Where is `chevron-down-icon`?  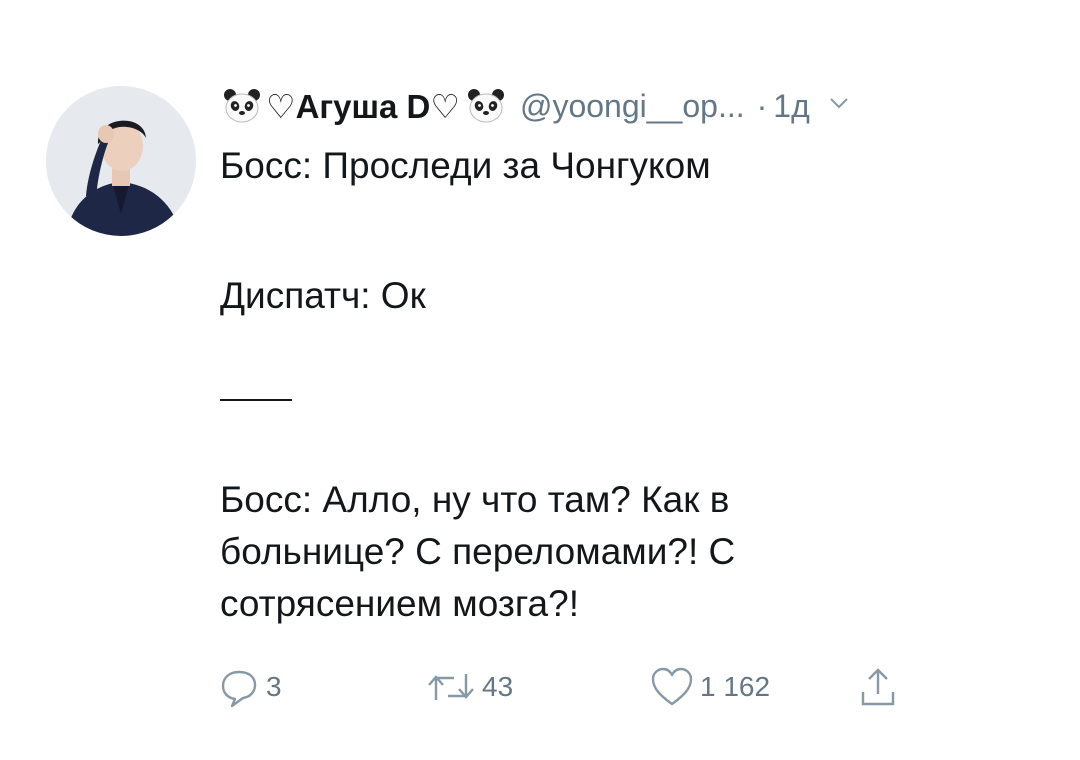
chevron-down-icon is located at coordinates (839, 103).